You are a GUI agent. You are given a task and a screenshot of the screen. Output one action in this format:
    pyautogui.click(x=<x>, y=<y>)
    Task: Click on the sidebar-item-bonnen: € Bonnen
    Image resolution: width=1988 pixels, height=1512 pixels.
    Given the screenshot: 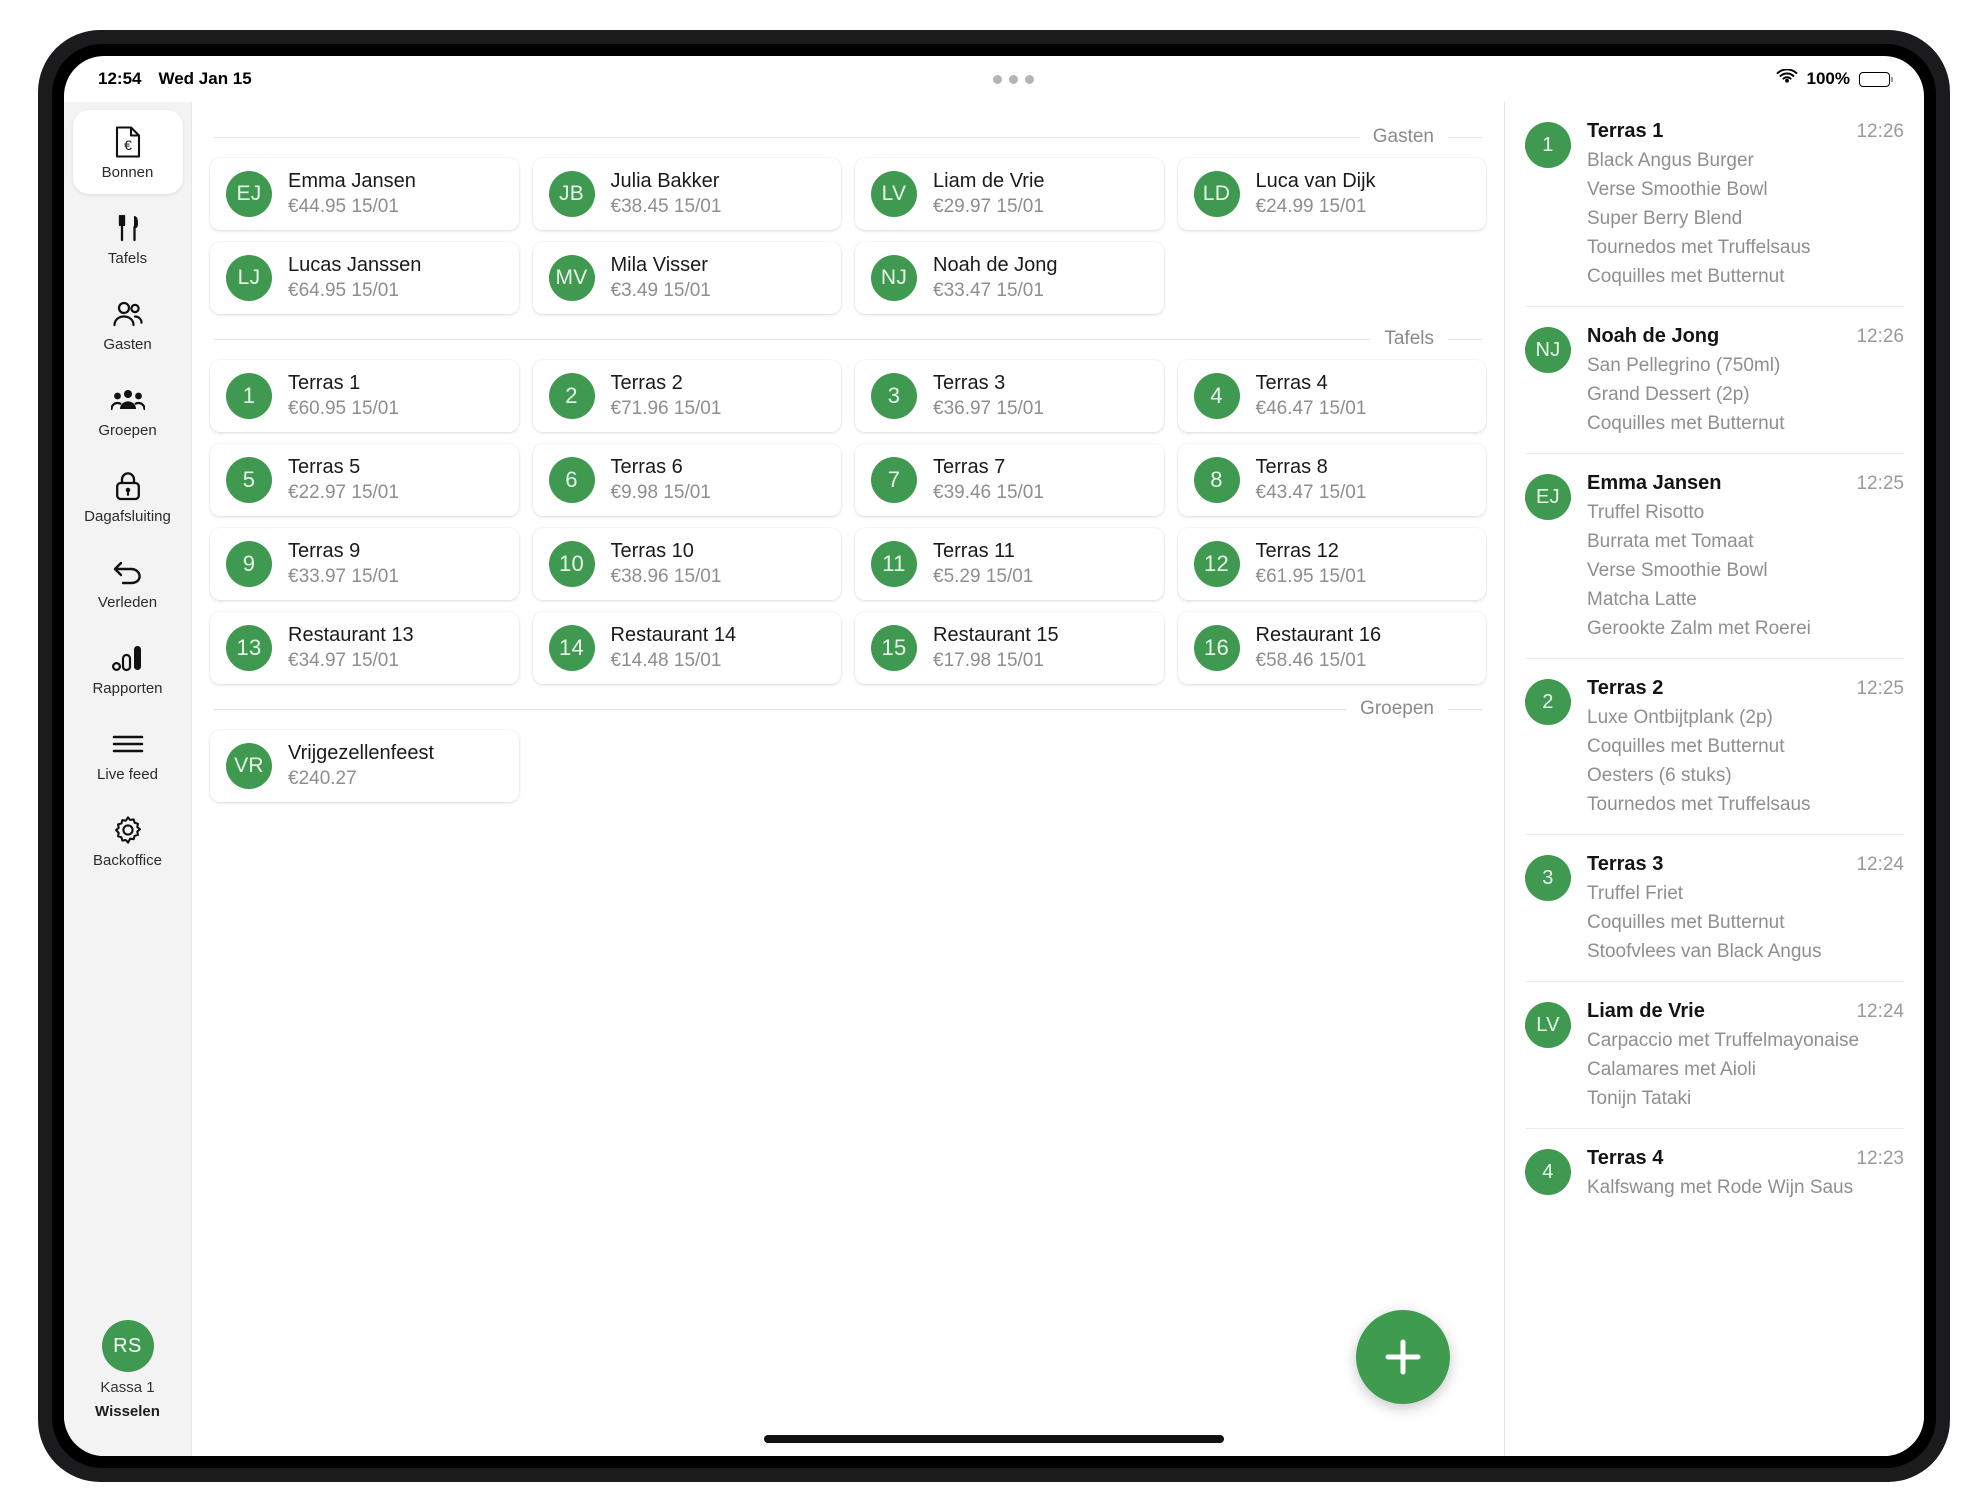 What is the action you would take?
    pyautogui.click(x=127, y=152)
    